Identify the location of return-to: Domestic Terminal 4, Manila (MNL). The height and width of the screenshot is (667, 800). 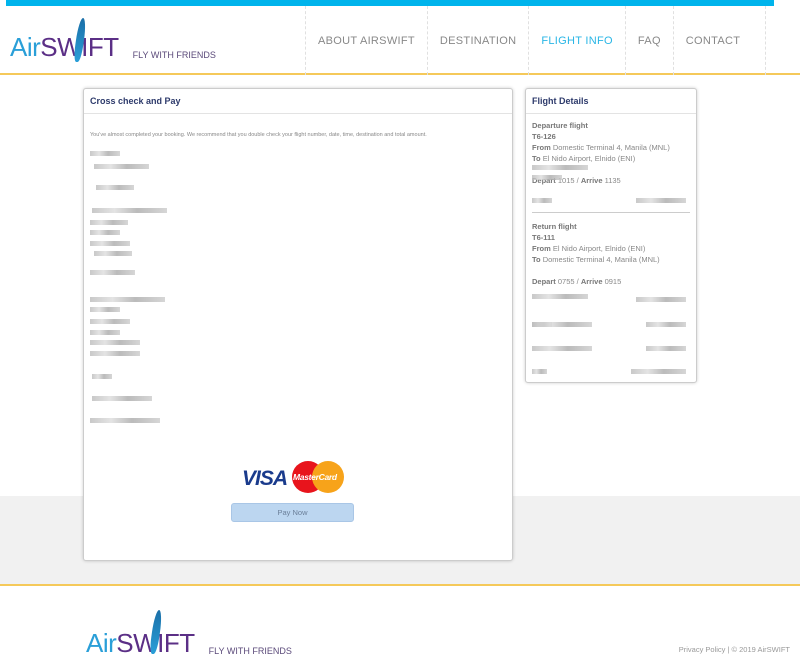
(601, 259).